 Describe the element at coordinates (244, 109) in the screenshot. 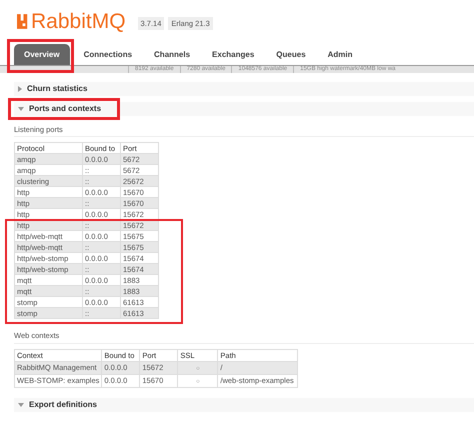

I see `section-header: Ports and contexts` at that location.